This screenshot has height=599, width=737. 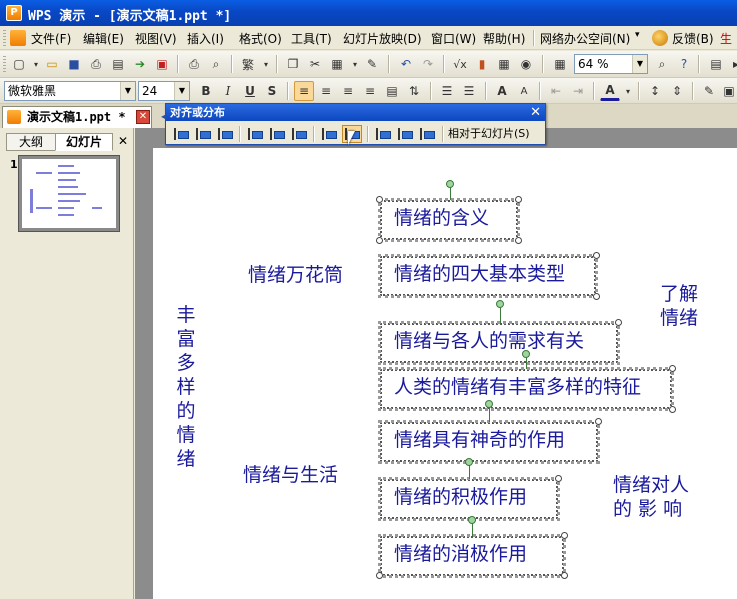 I want to click on menu-view: 视图(V), so click(x=156, y=38).